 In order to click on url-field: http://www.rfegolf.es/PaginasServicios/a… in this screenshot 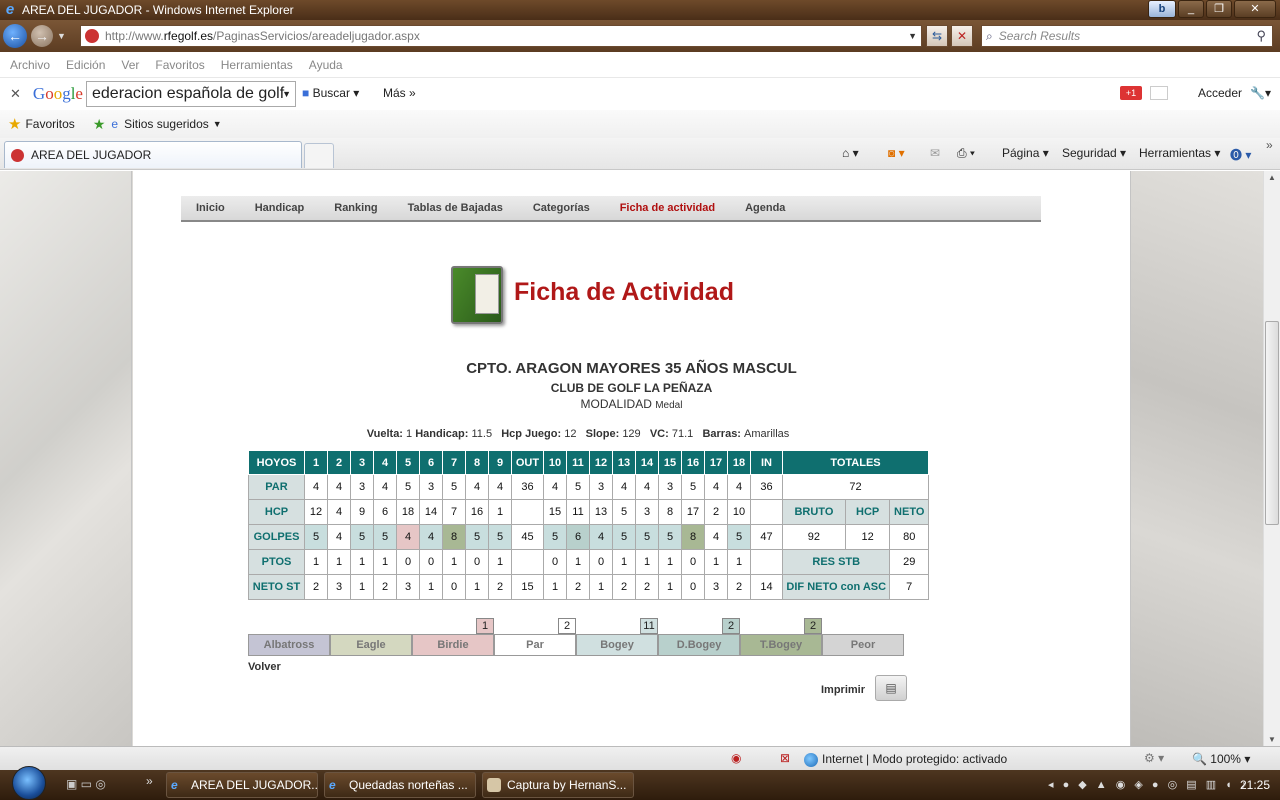, I will do `click(501, 36)`.